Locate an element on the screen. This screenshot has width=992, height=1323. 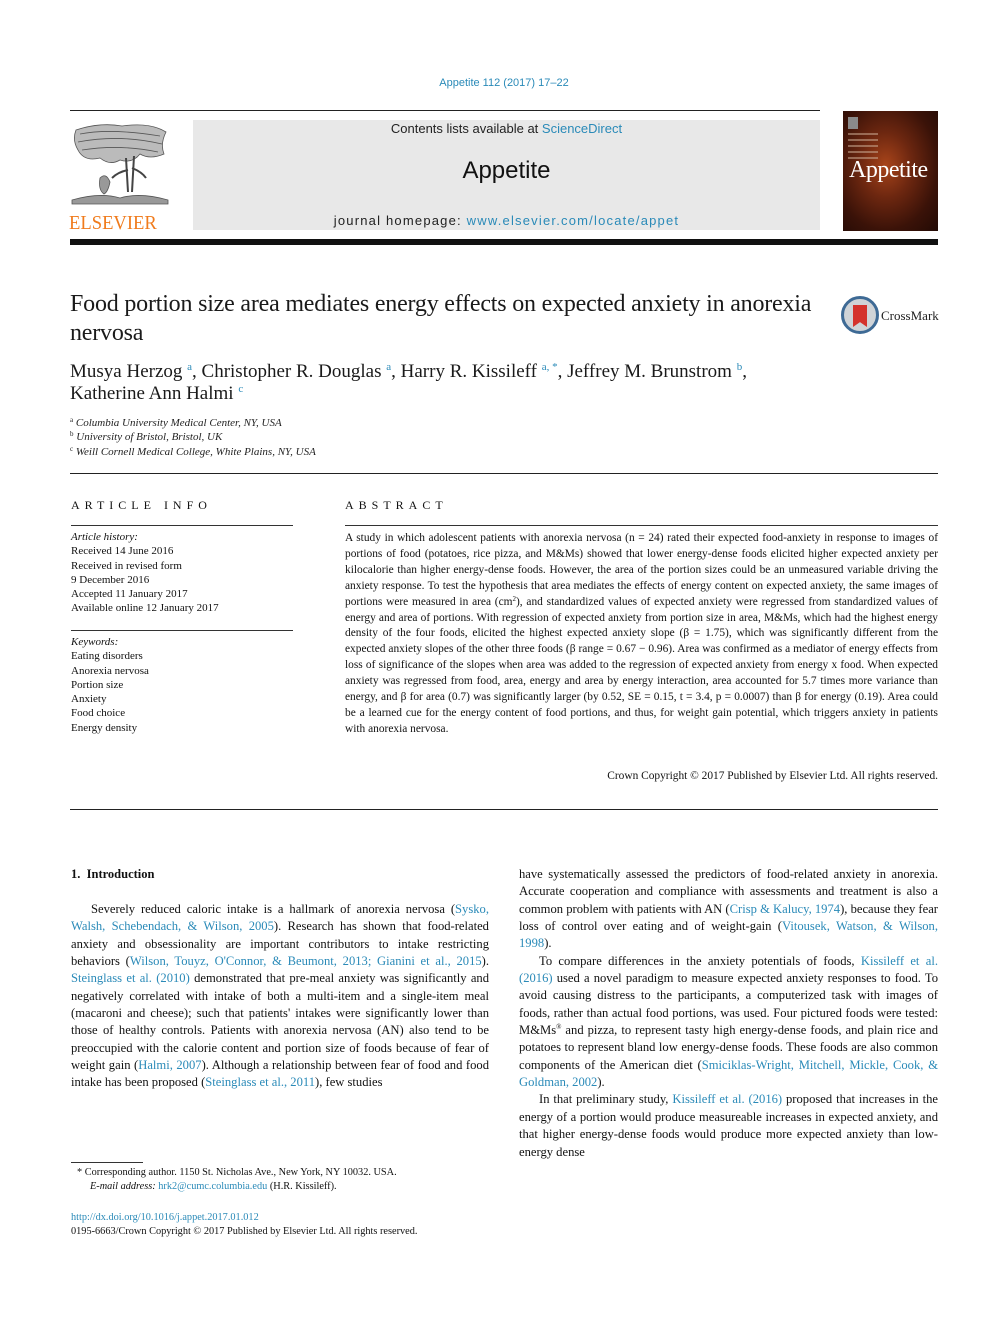
keyword: Eating disorders is located at coordinates (107, 656).